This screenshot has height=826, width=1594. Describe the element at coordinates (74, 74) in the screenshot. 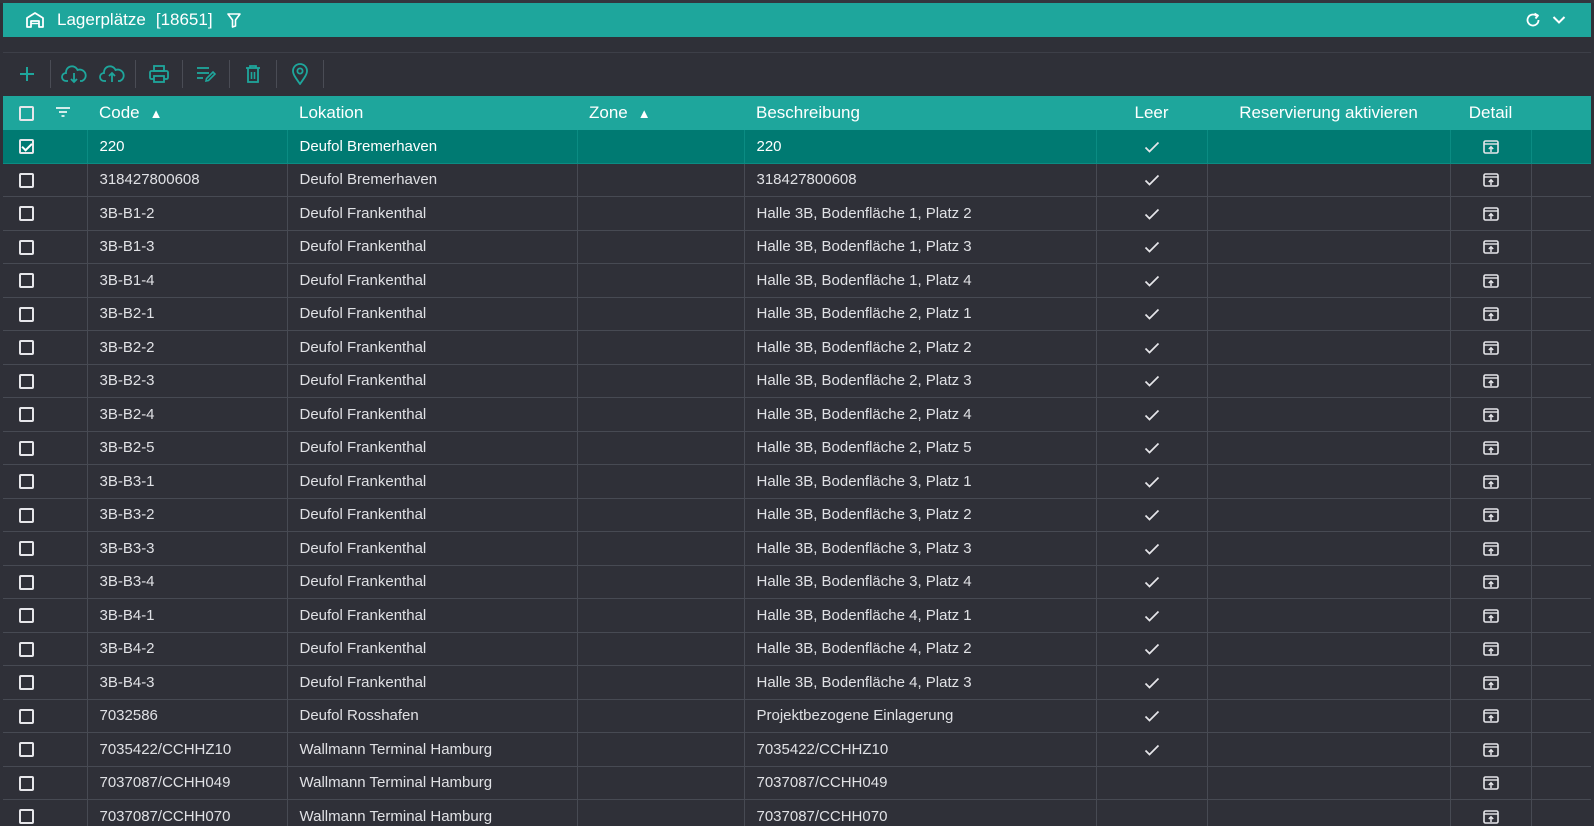

I see `cloud-download-icon` at that location.